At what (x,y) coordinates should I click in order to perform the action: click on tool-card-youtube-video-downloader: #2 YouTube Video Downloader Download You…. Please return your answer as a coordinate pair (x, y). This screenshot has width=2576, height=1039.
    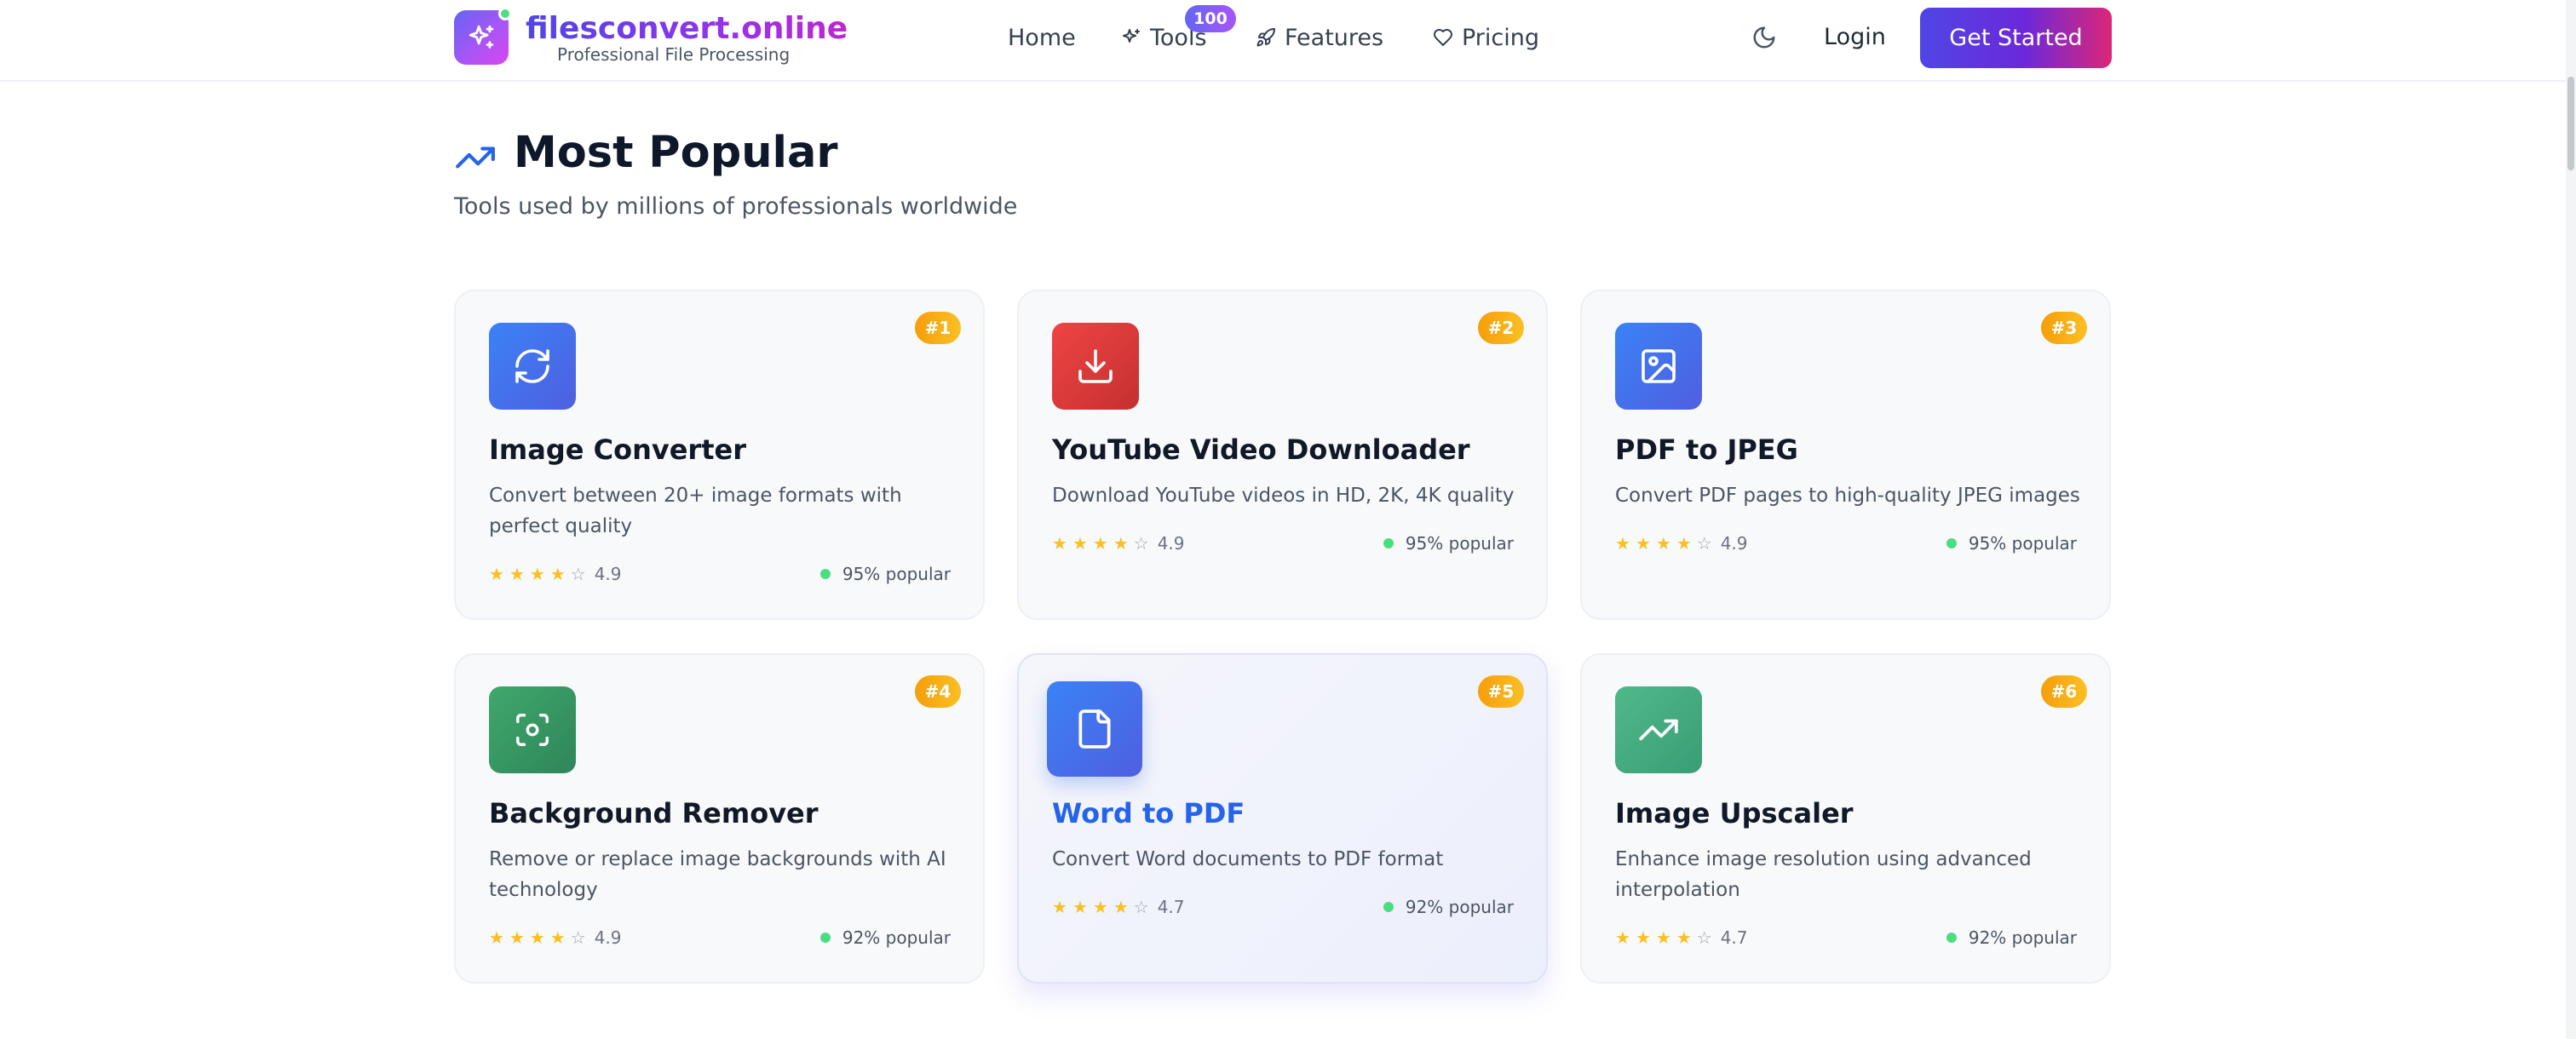
    Looking at the image, I should click on (1283, 455).